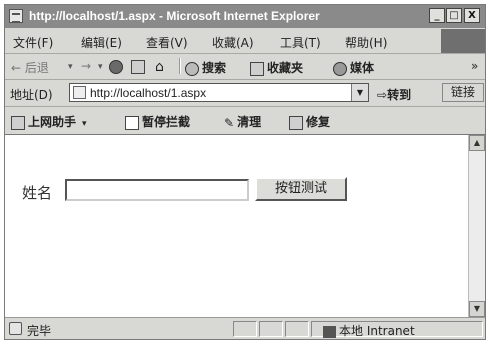 This screenshot has height=343, width=491. I want to click on assistant-label: 上网助手, so click(52, 122).